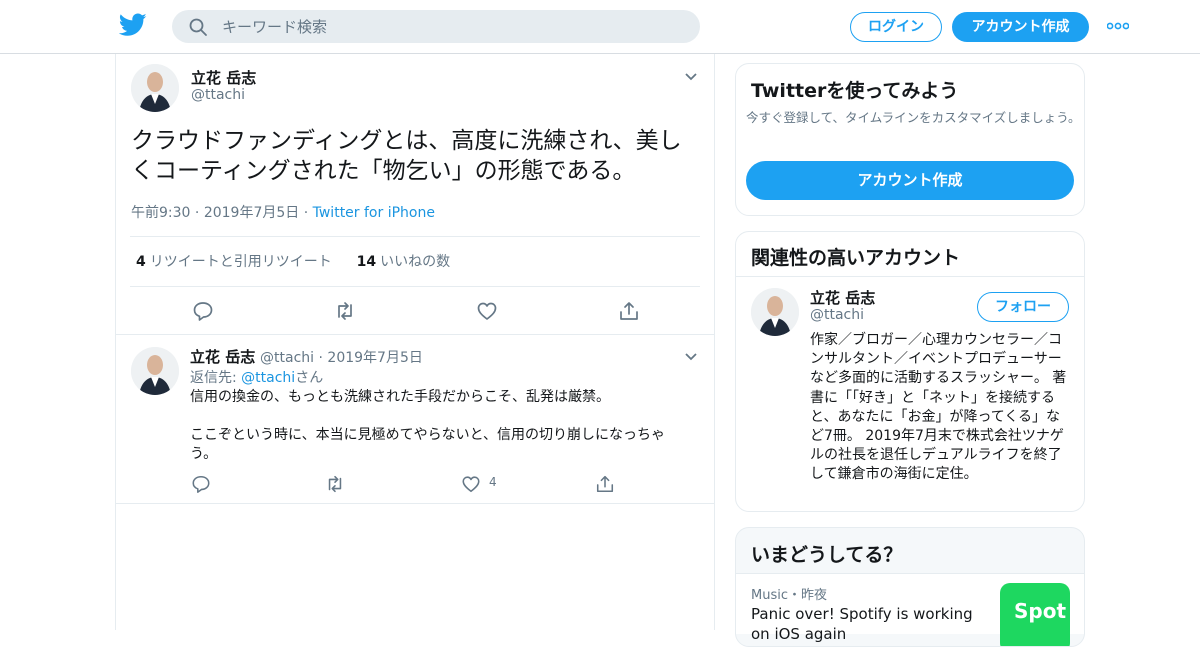 This screenshot has width=1200, height=647. I want to click on related-title: 関連性の高いアカウント, so click(856, 258).